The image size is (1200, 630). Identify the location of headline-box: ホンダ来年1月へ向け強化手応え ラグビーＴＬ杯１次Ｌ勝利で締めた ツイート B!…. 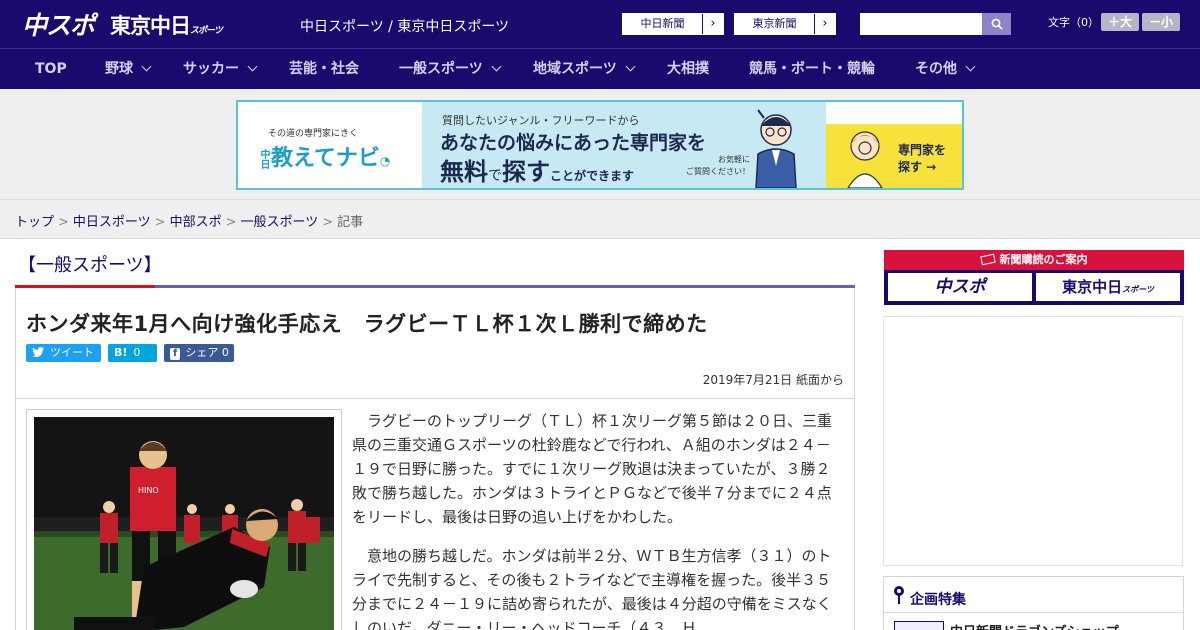
(435, 343).